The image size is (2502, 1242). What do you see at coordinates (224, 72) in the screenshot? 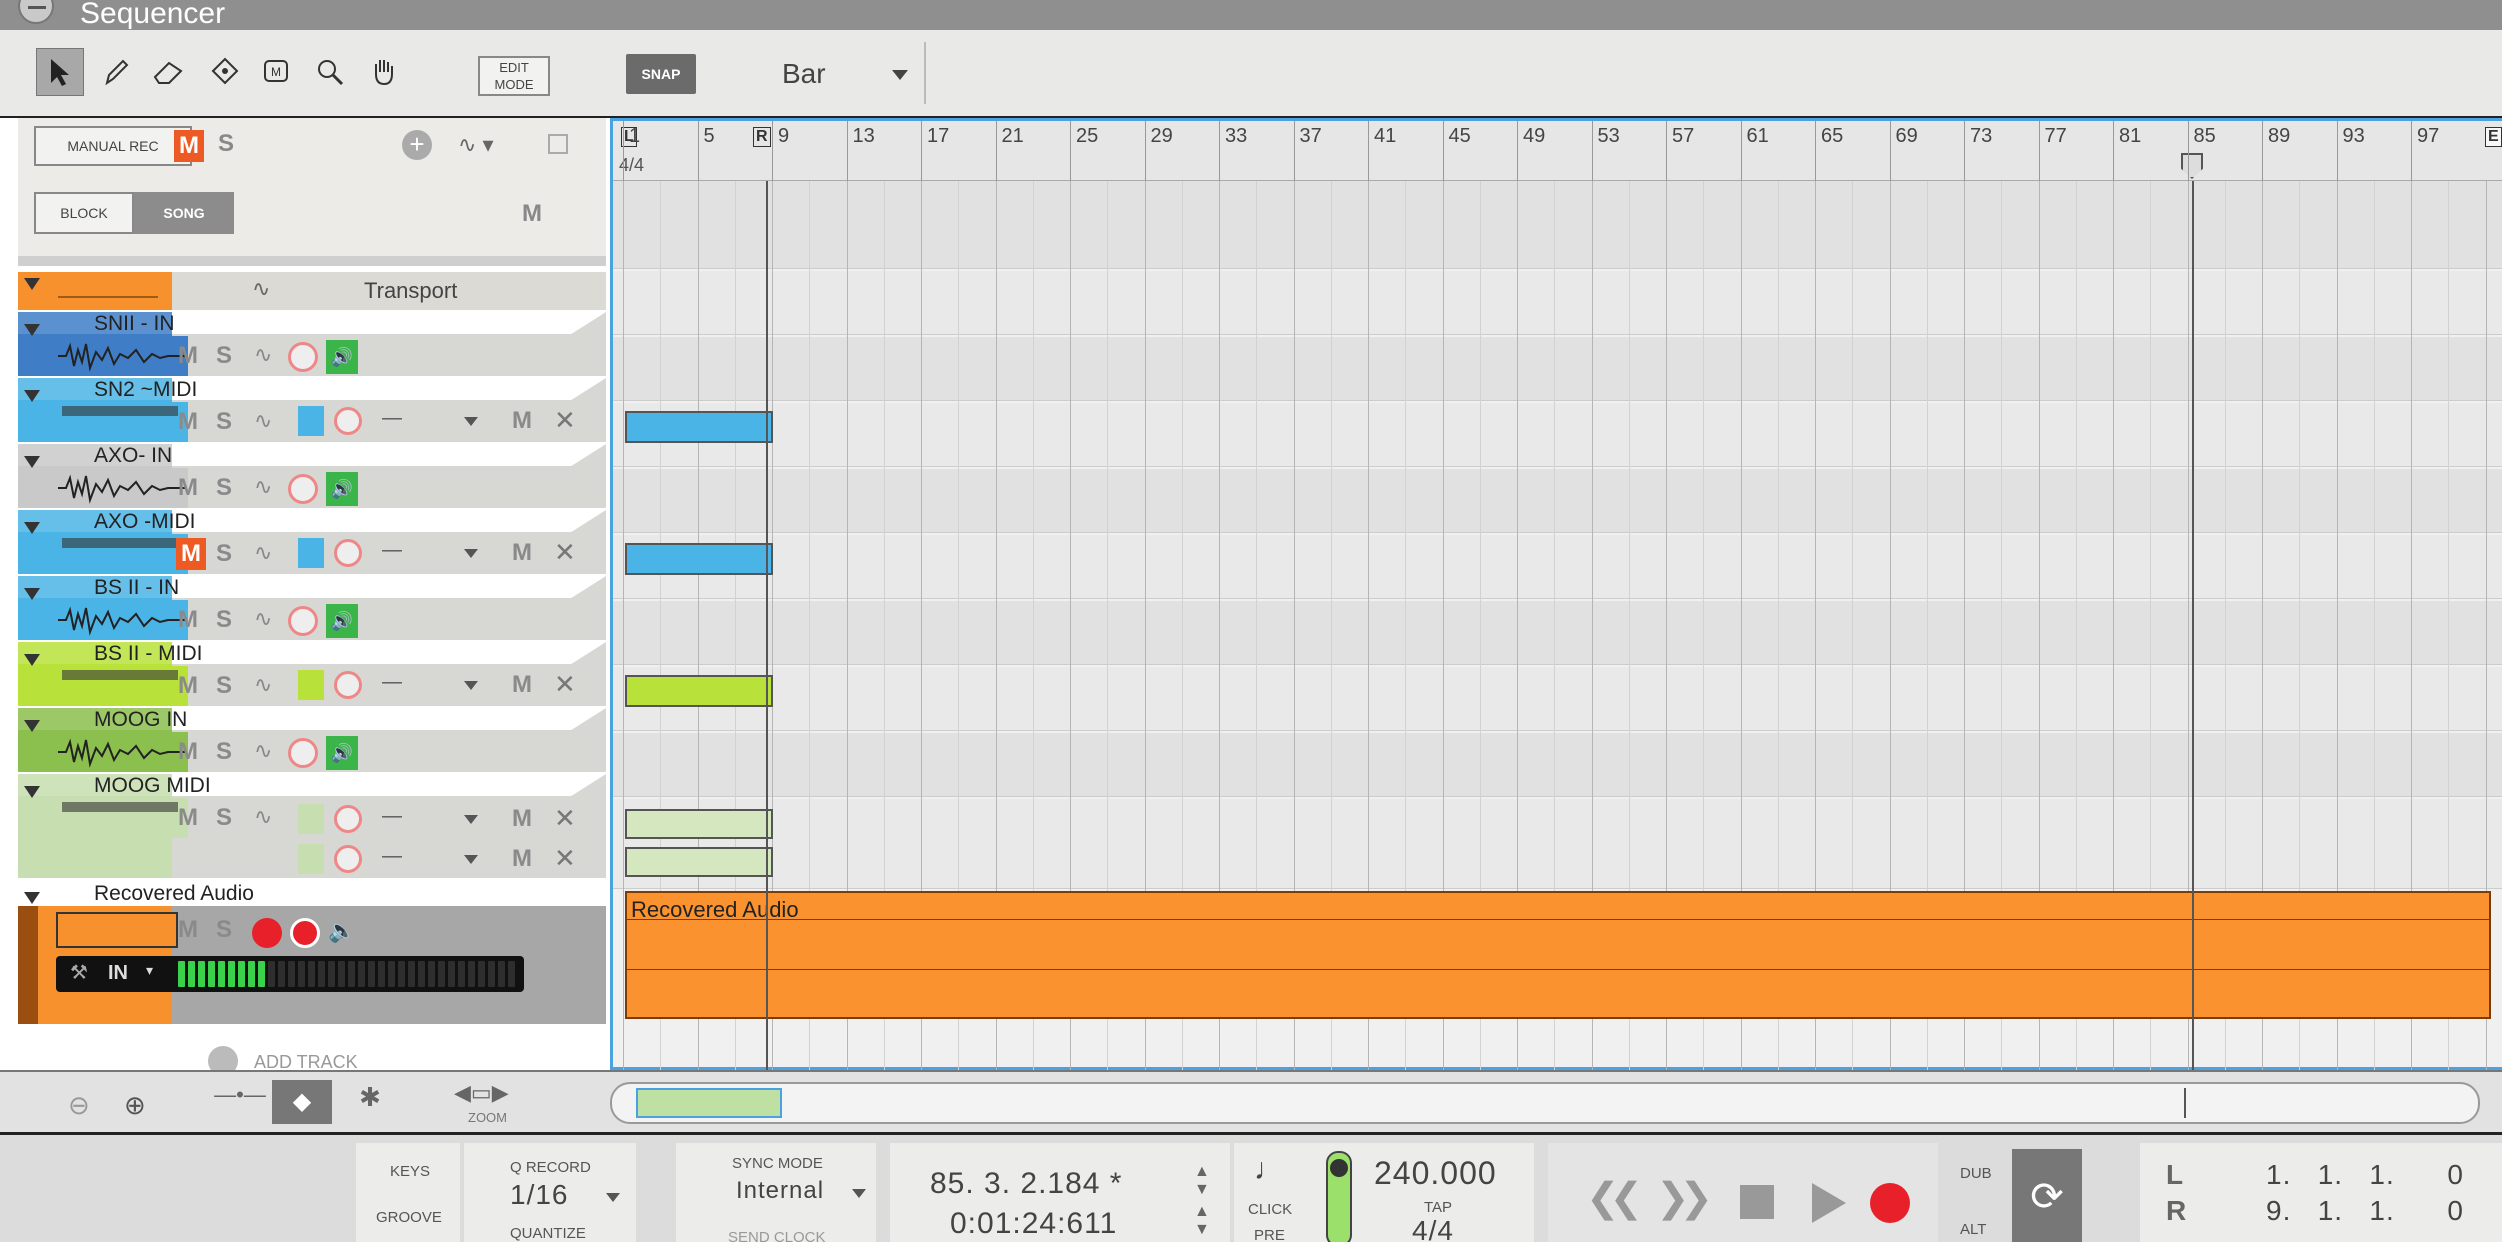
I see `razor-tool-icon` at bounding box center [224, 72].